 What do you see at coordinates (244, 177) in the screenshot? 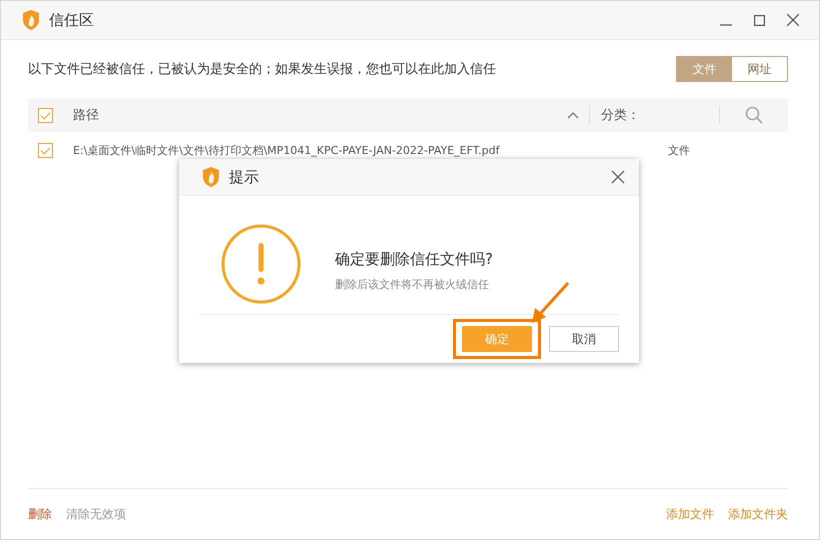
I see `dialog-title: 提示` at bounding box center [244, 177].